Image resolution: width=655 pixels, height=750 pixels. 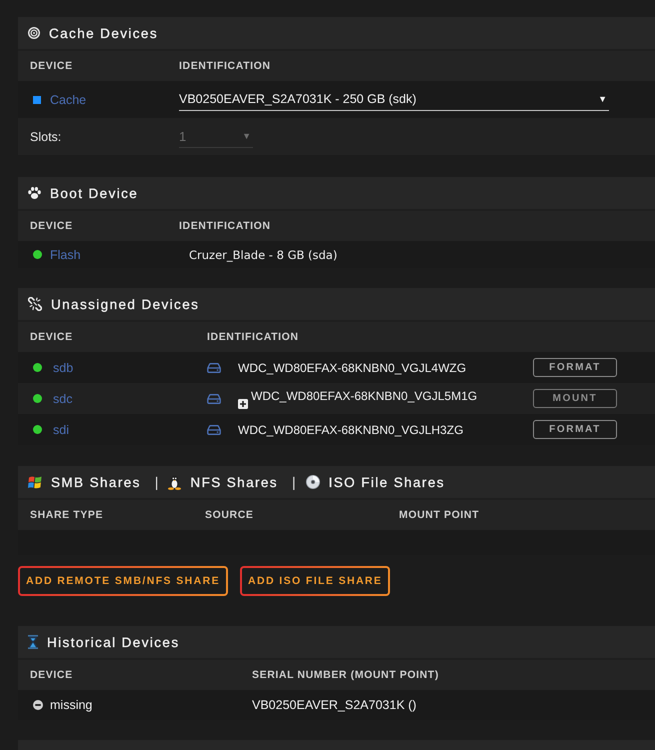 I want to click on device-name: missing, so click(x=71, y=705).